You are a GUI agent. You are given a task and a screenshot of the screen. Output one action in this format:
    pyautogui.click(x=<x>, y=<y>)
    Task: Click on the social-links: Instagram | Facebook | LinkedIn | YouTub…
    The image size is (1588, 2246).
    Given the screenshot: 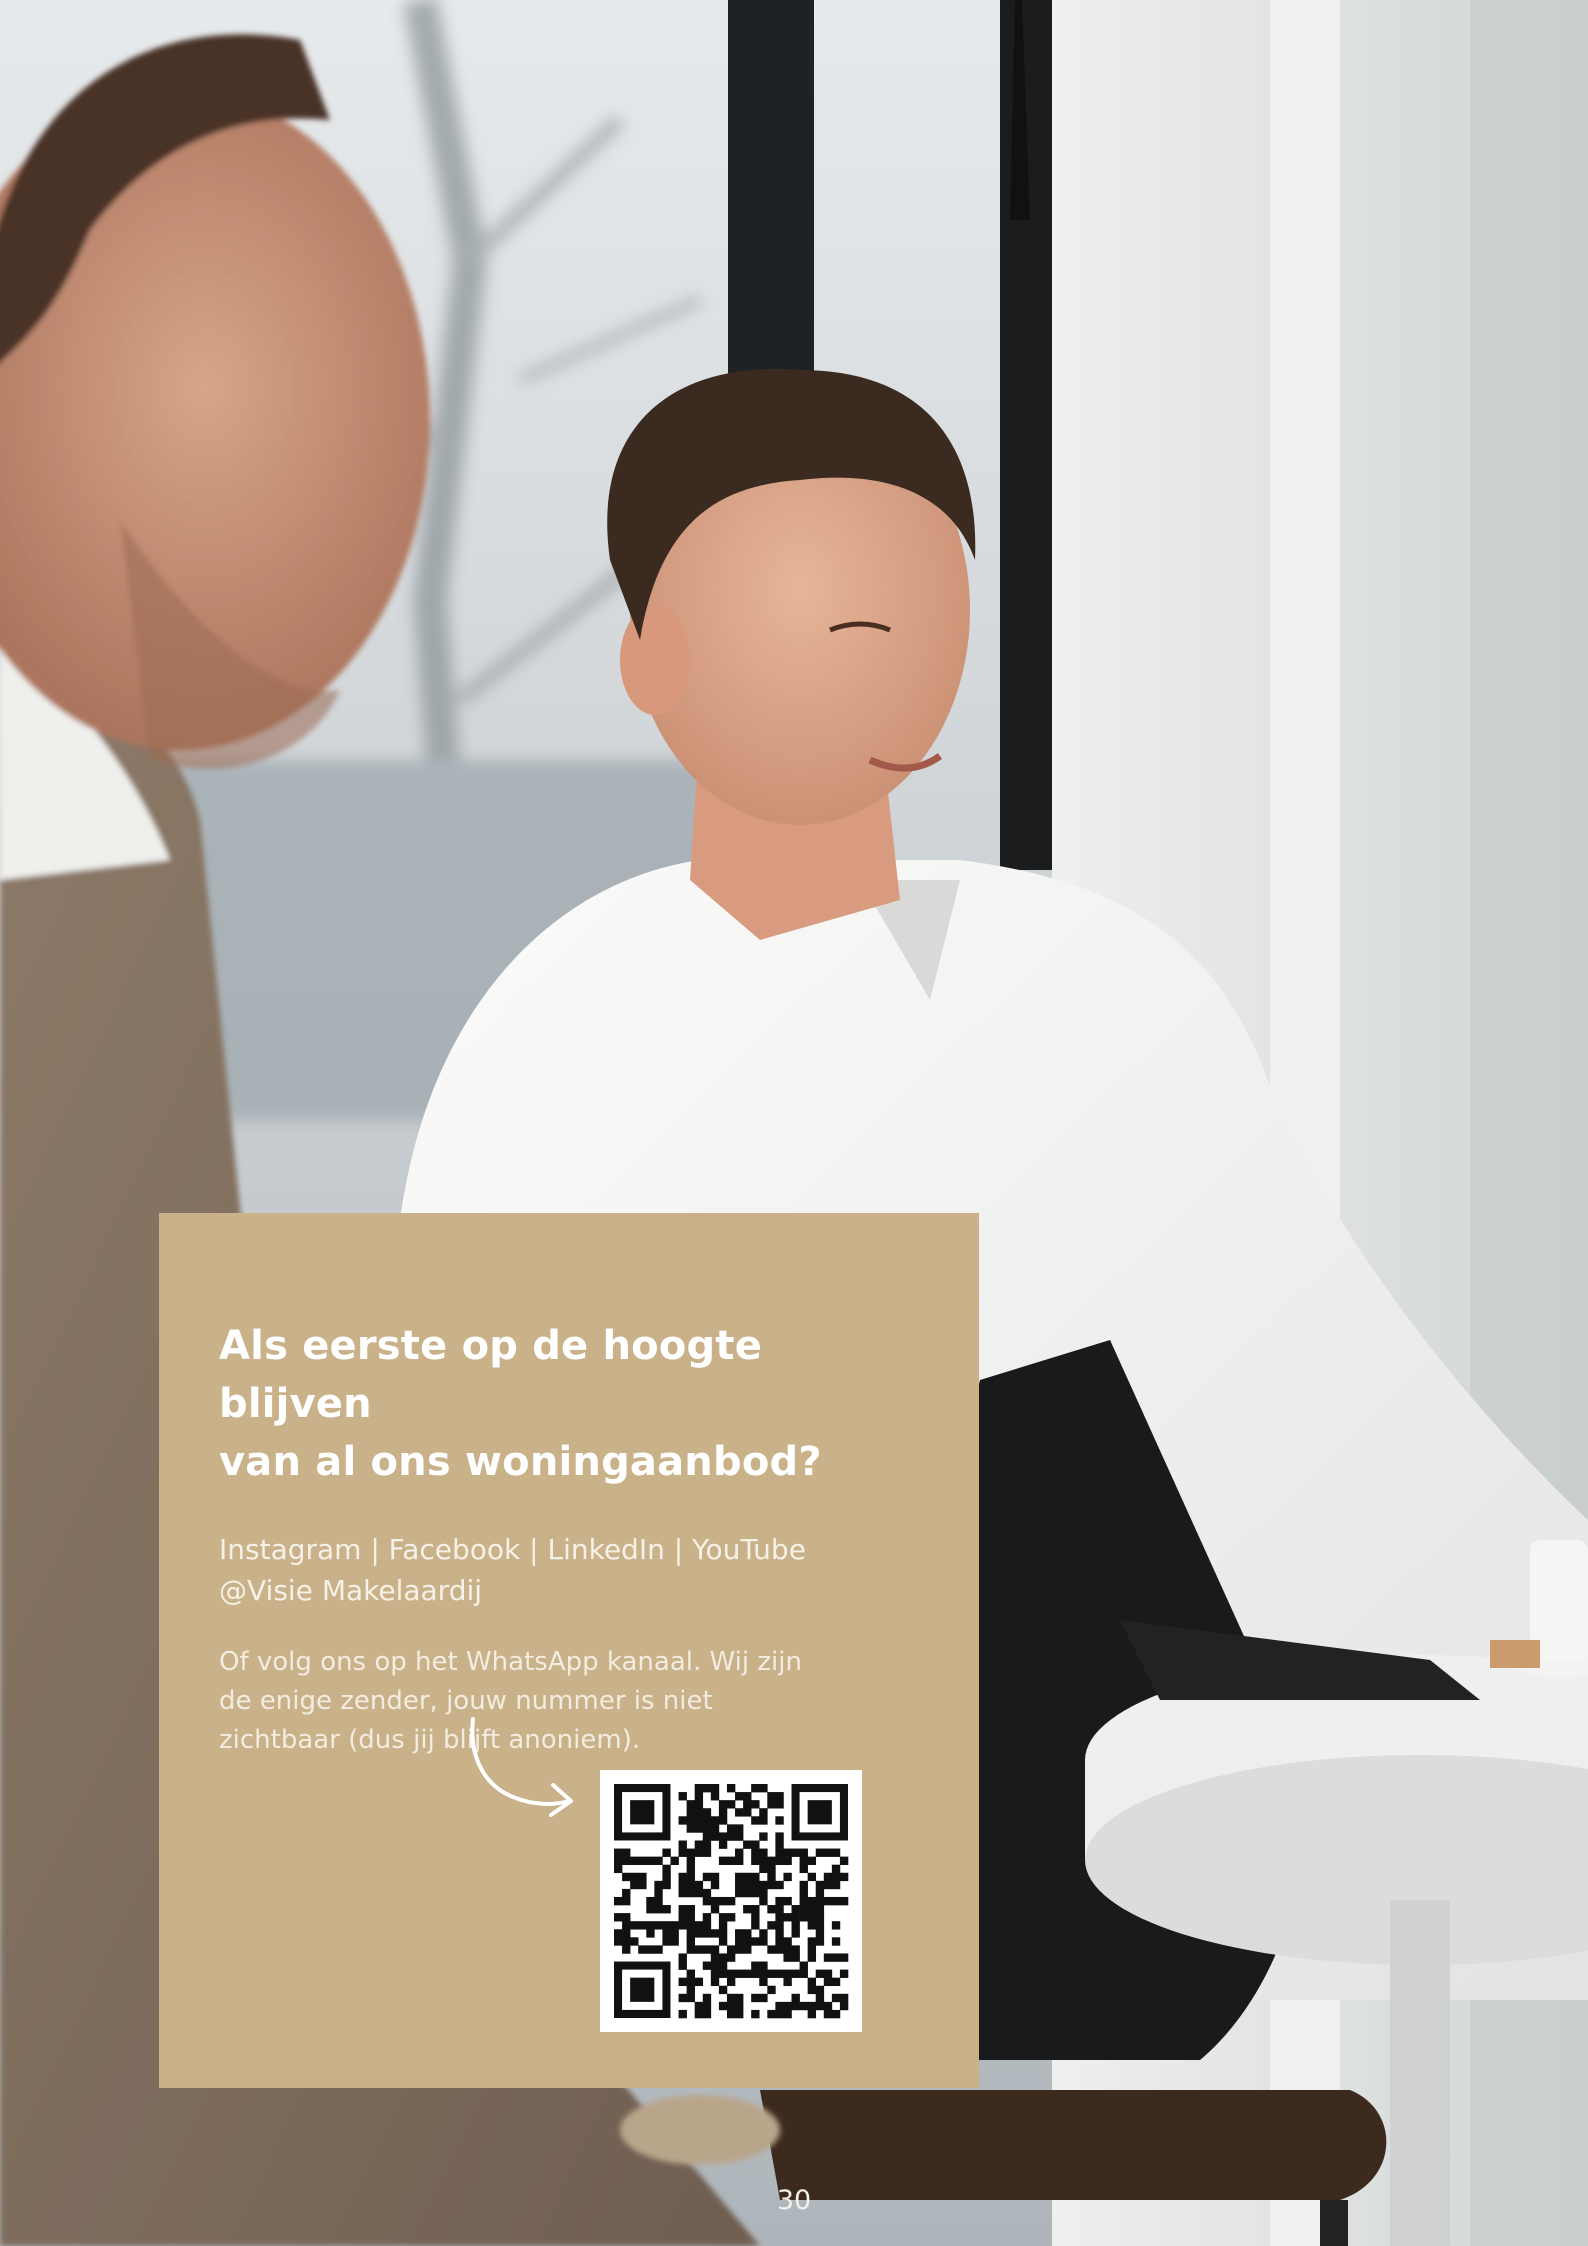 What is the action you would take?
    pyautogui.click(x=569, y=1570)
    